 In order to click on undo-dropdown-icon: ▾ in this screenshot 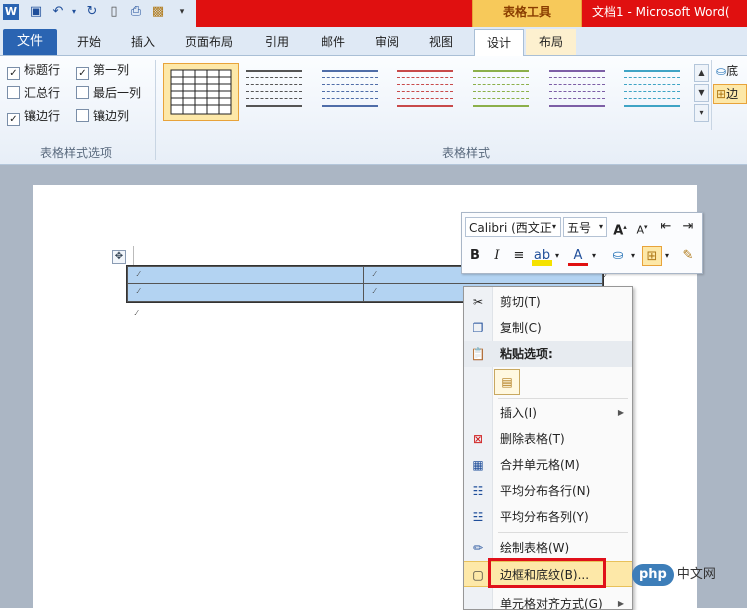, I will do `click(74, 12)`.